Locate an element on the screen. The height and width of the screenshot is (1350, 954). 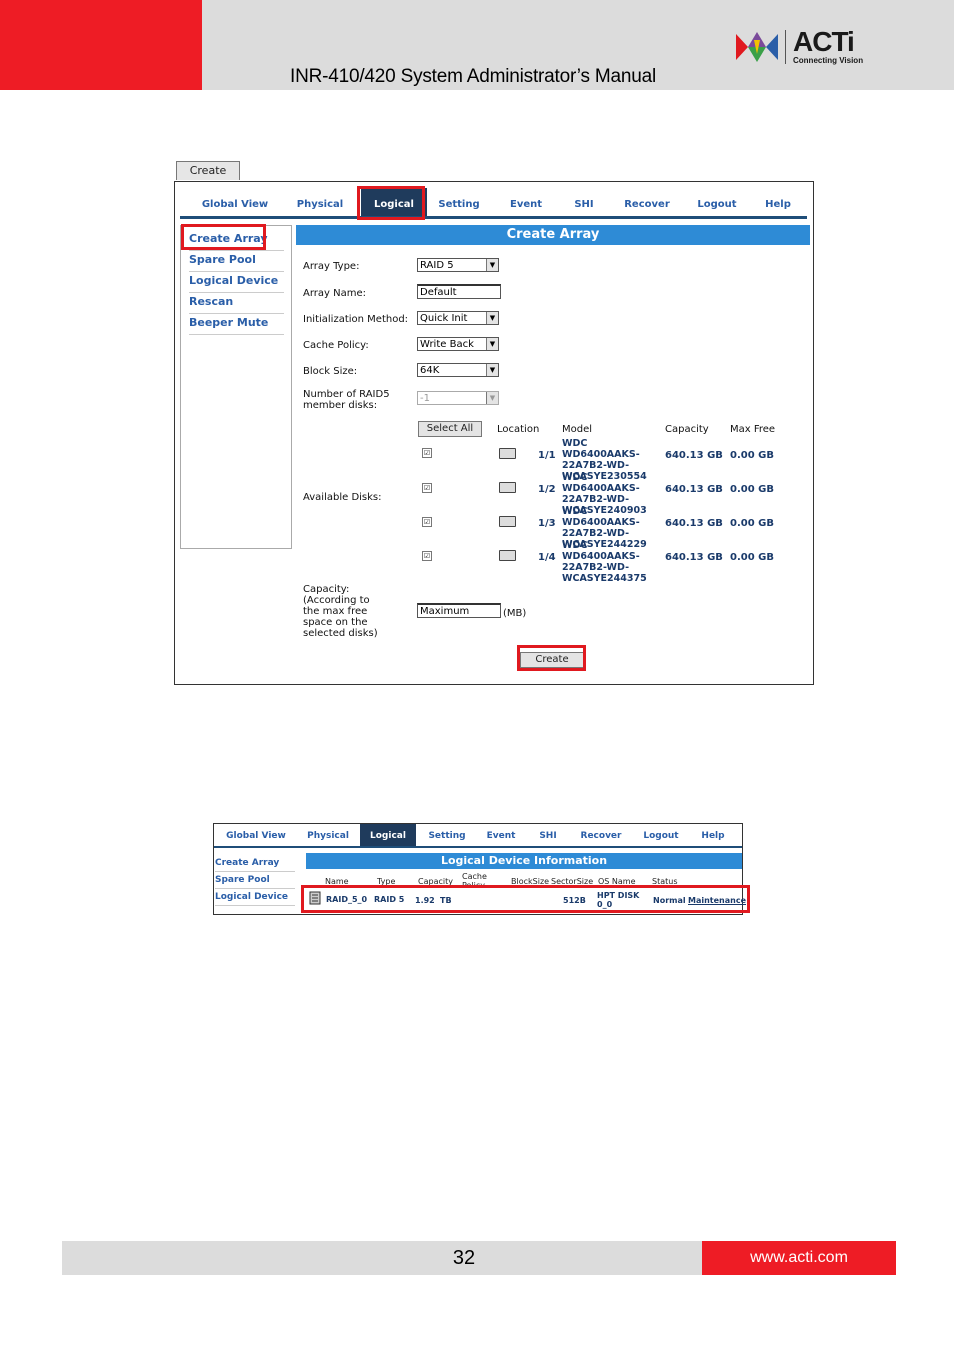
available-disks-label: Available Disks: is located at coordinates (342, 497).